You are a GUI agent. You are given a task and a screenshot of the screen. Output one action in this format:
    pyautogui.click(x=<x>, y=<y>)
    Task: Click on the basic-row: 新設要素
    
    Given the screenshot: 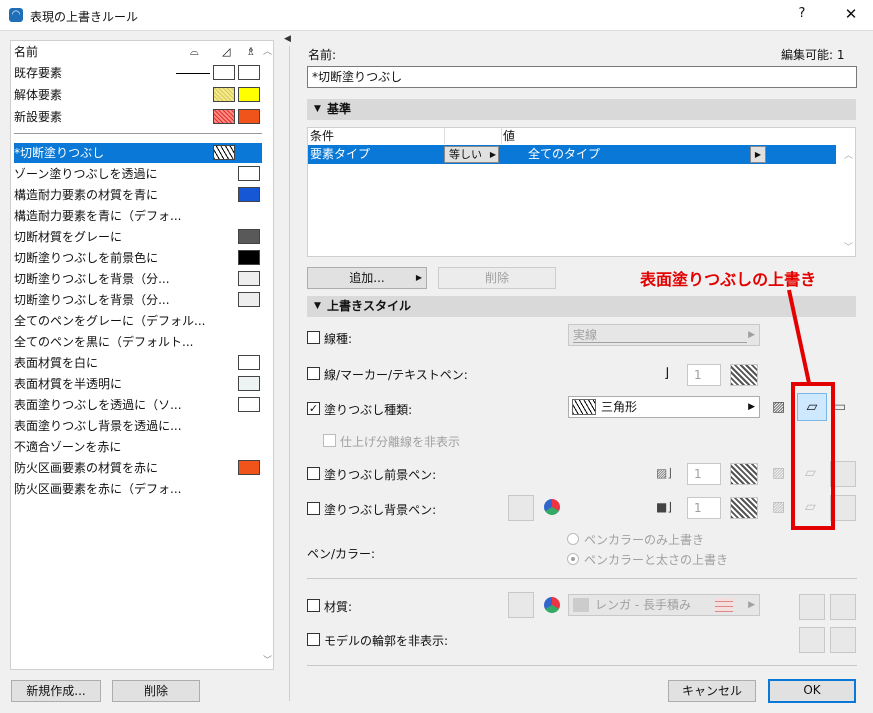 What is the action you would take?
    pyautogui.click(x=138, y=117)
    